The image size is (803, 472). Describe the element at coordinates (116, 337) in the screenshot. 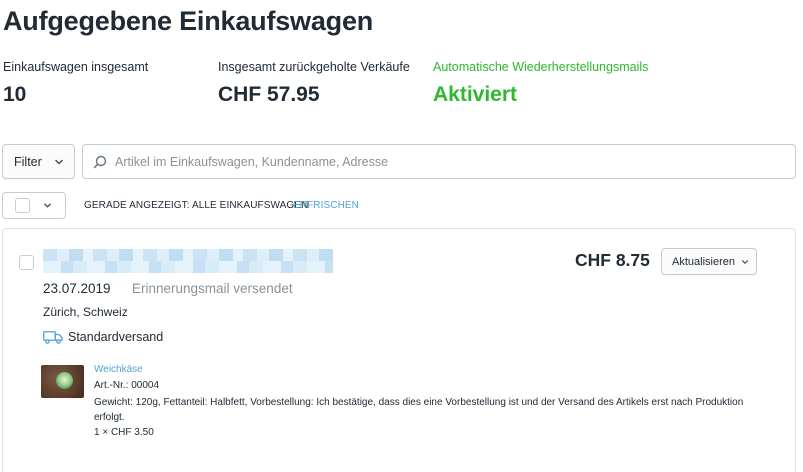

I see `shipping-label: Standardversand` at that location.